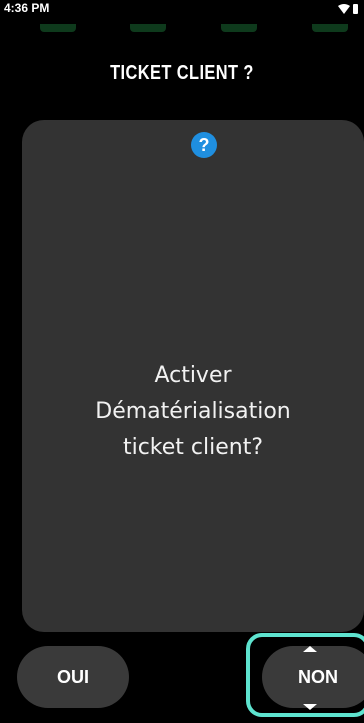  Describe the element at coordinates (182, 29) in the screenshot. I see `page-indicator` at that location.